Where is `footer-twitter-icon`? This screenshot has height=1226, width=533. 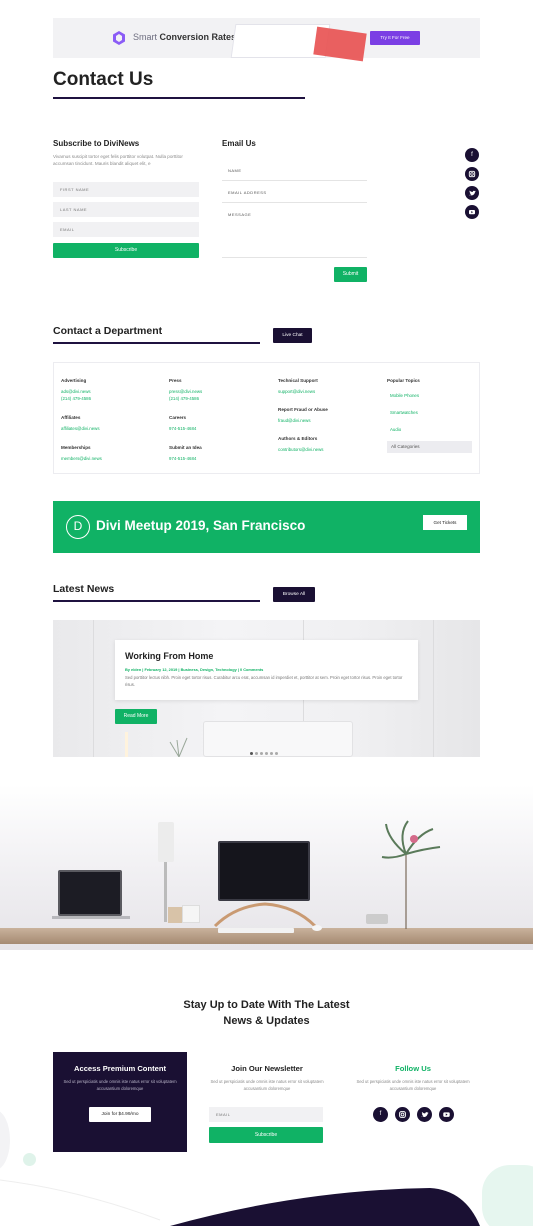
footer-twitter-icon is located at coordinates (424, 1114).